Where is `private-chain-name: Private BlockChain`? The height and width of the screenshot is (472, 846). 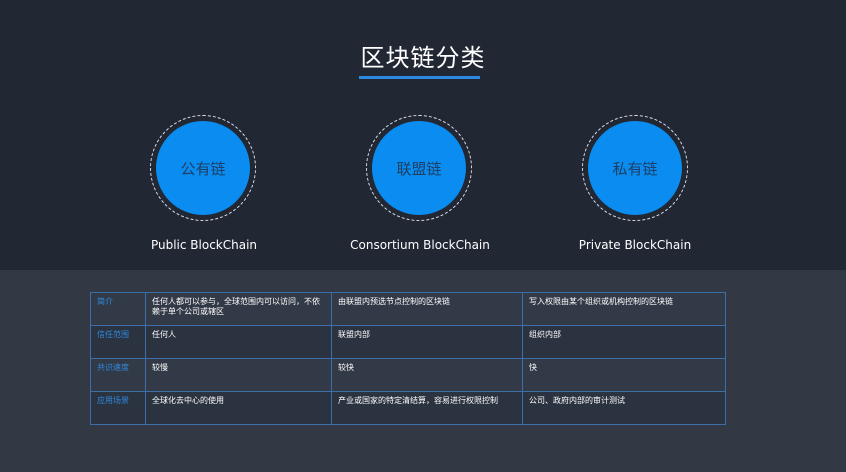
private-chain-name: Private BlockChain is located at coordinates (635, 245).